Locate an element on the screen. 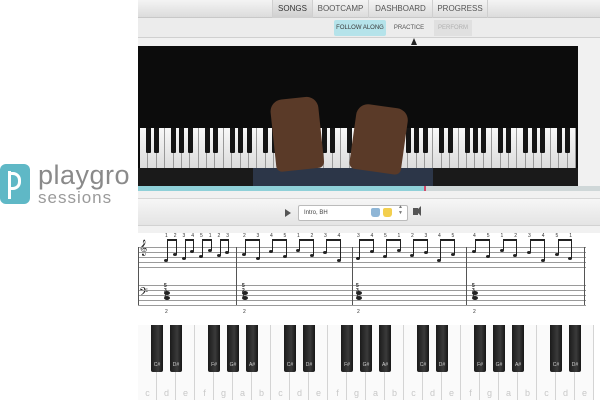 Image resolution: width=600 pixels, height=400 pixels. white-key-label: f is located at coordinates (337, 393).